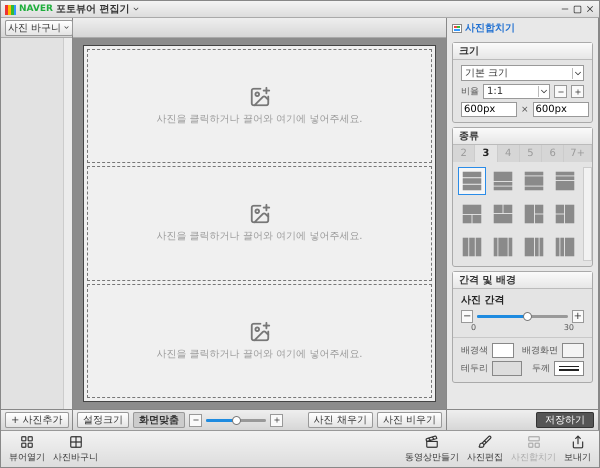  Describe the element at coordinates (522, 280) in the screenshot. I see `section-title: 간격 및 배경` at that location.